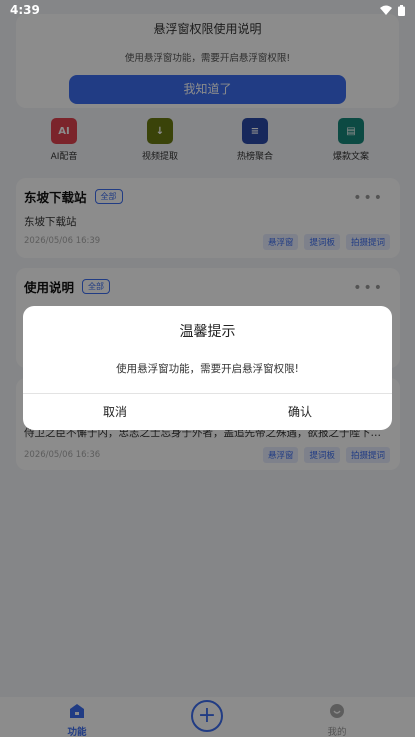 This screenshot has height=737, width=415. Describe the element at coordinates (25, 10) in the screenshot. I see `status-time: 4:39` at that location.